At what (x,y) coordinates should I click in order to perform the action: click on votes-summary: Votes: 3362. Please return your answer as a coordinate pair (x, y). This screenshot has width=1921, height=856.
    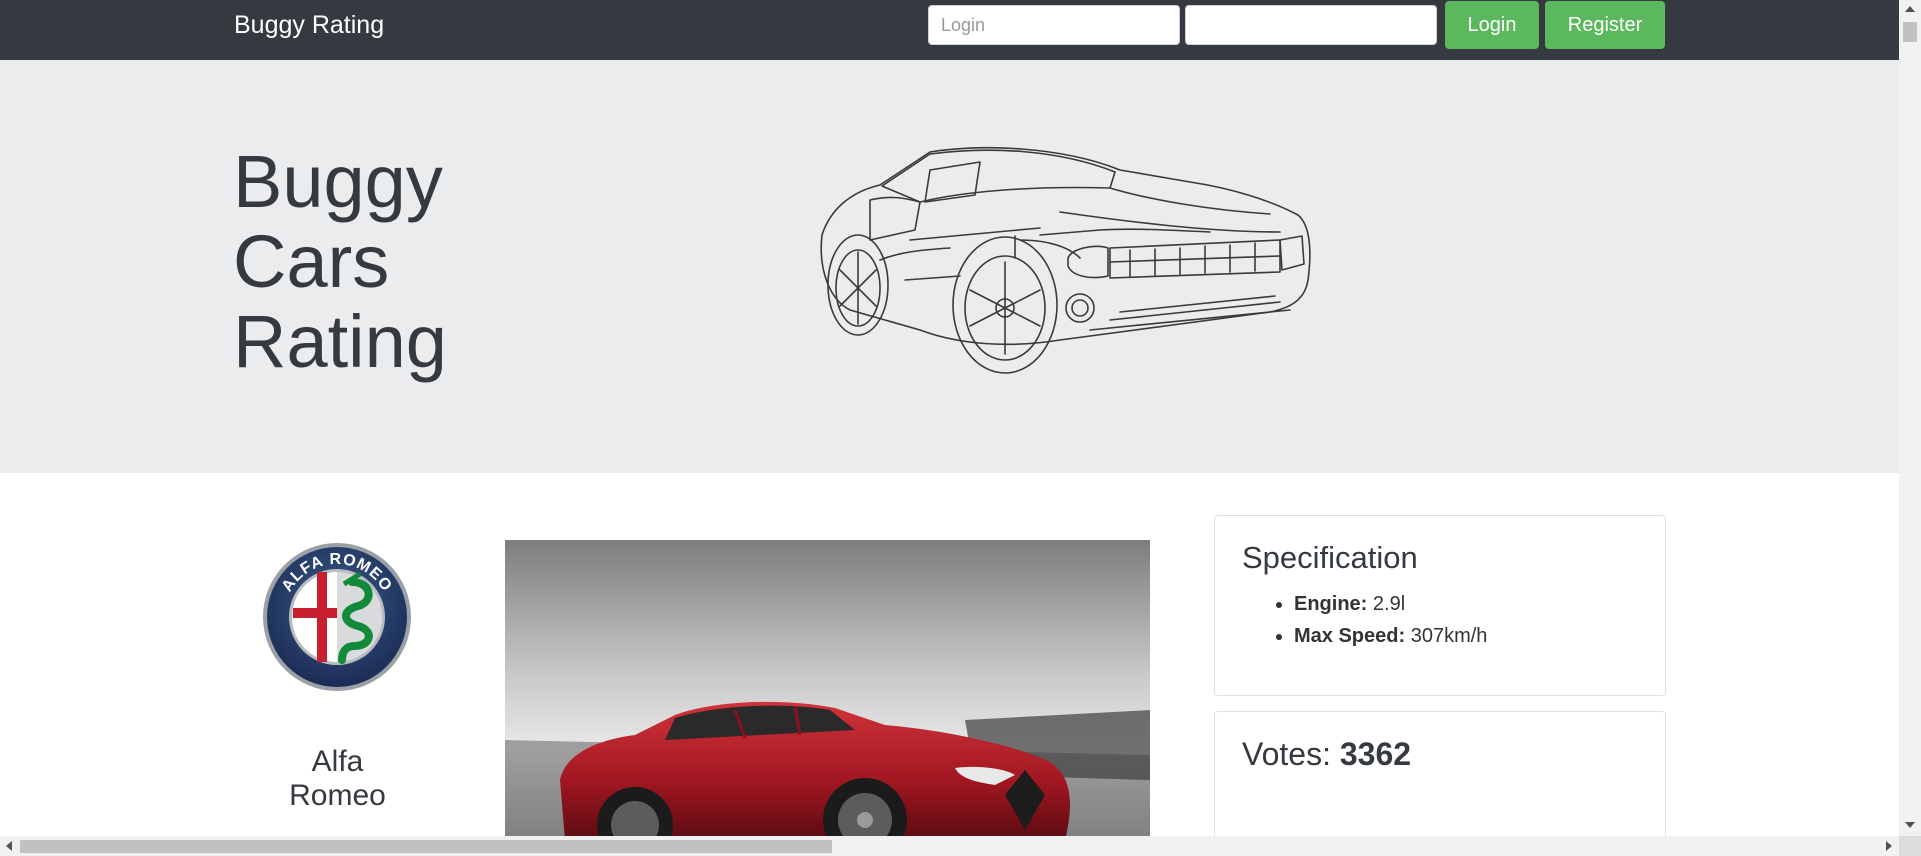
    Looking at the image, I should click on (1326, 754).